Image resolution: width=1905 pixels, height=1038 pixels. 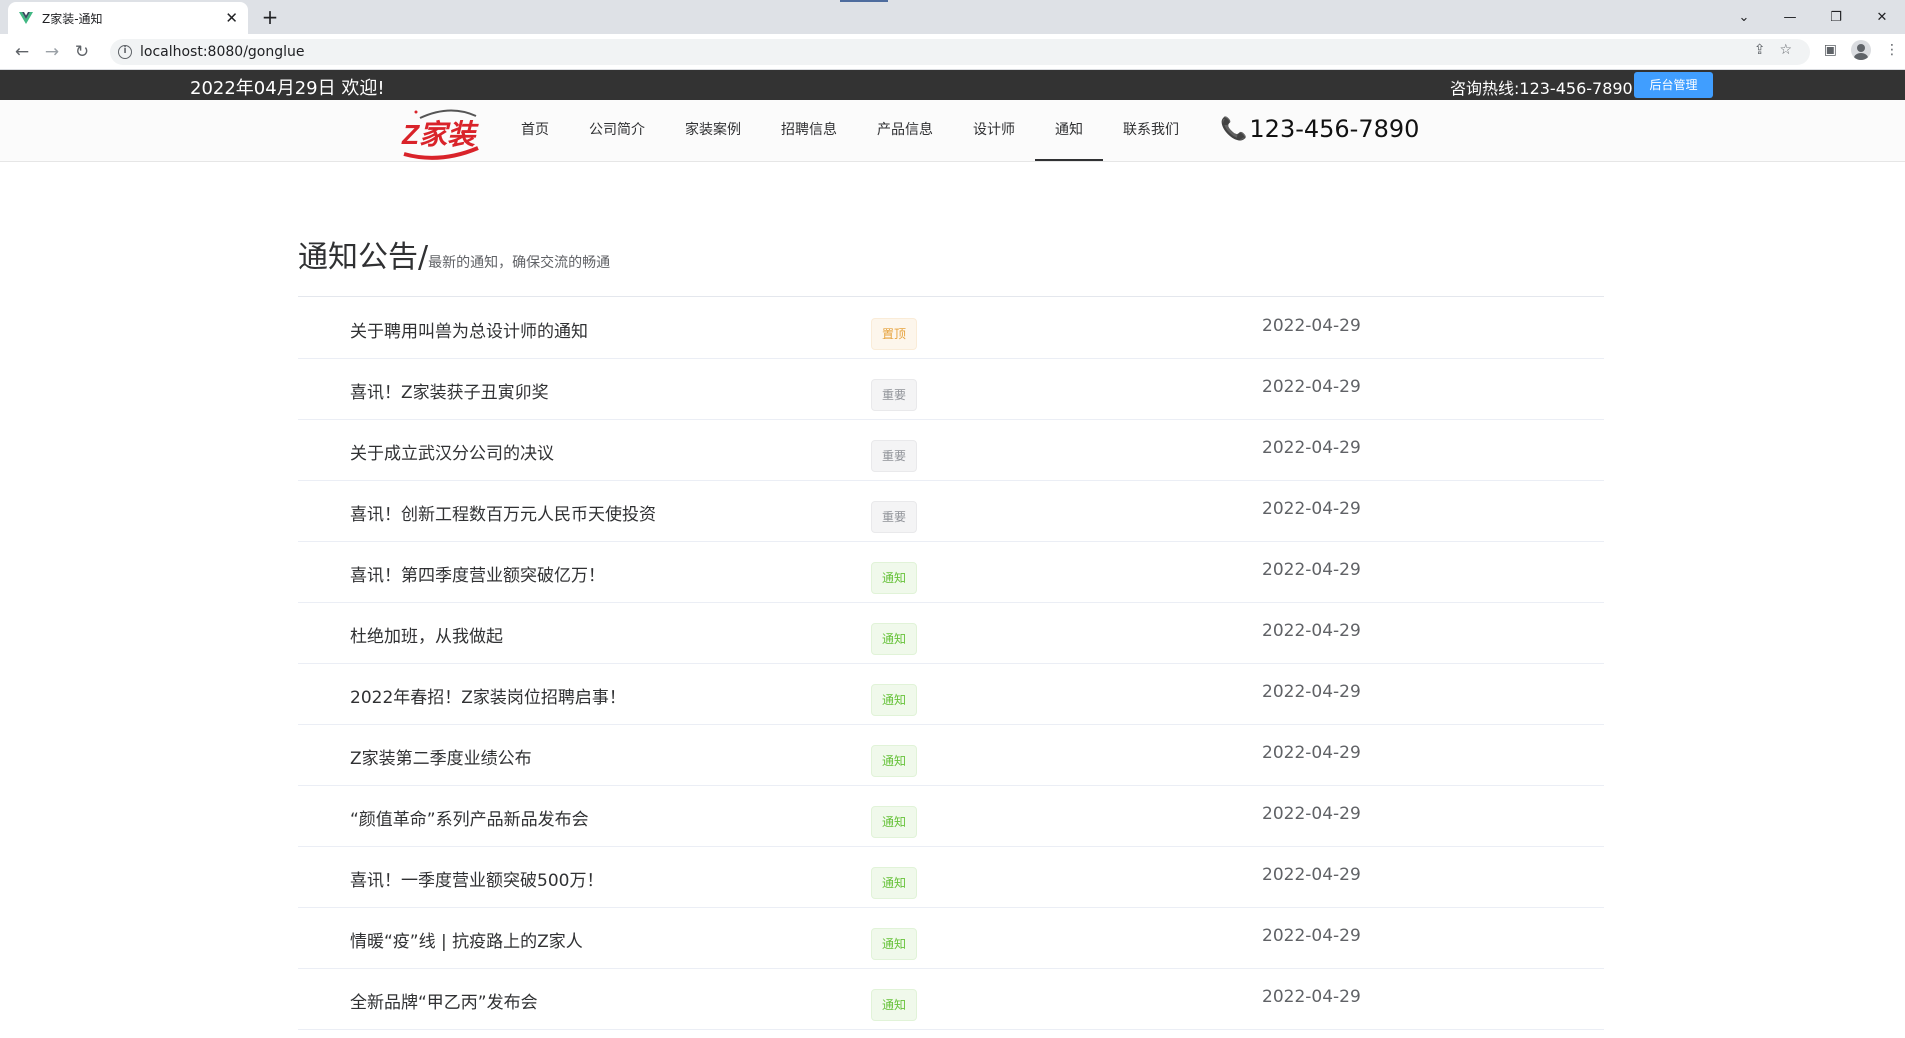 What do you see at coordinates (951, 389) in the screenshot?
I see `notice-row: 喜讯！Z家装获子丑寅卯奖 重要 2022-04-29` at bounding box center [951, 389].